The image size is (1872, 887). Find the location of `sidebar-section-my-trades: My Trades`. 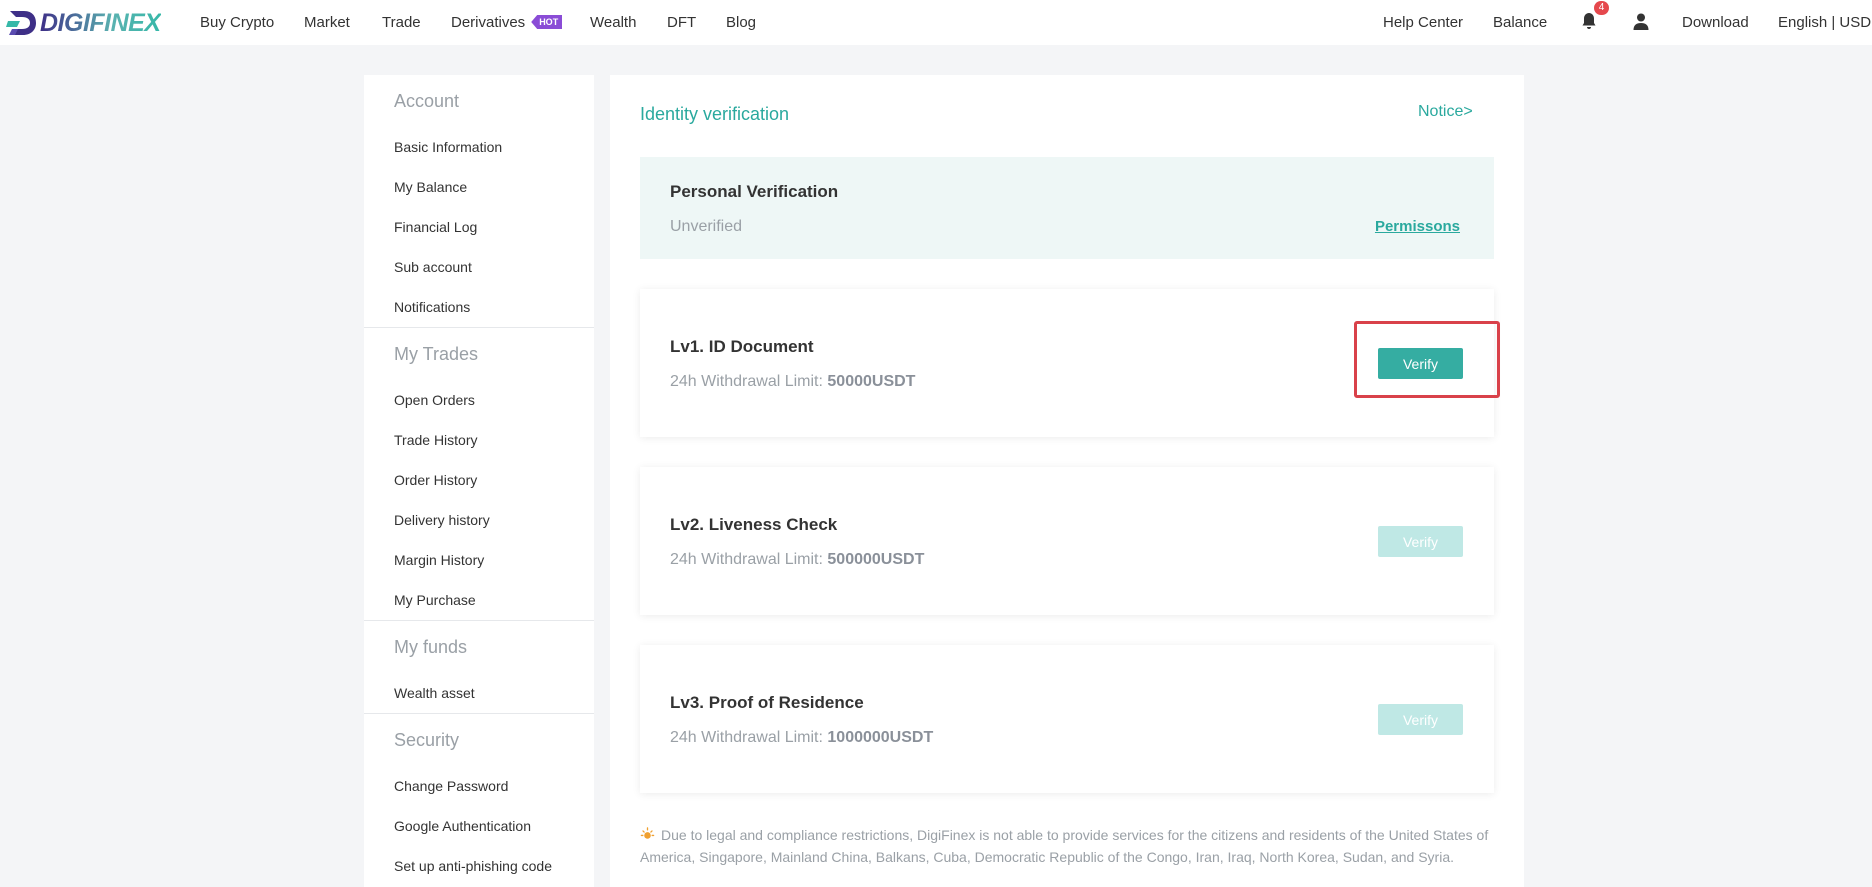

sidebar-section-my-trades: My Trades is located at coordinates (436, 354).